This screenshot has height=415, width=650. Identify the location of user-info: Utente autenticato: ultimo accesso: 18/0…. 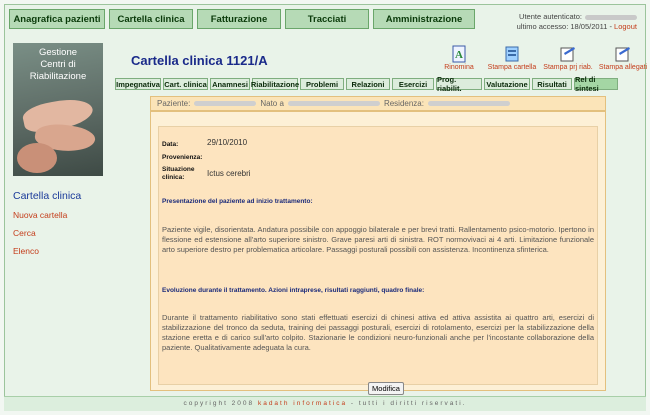
(577, 22).